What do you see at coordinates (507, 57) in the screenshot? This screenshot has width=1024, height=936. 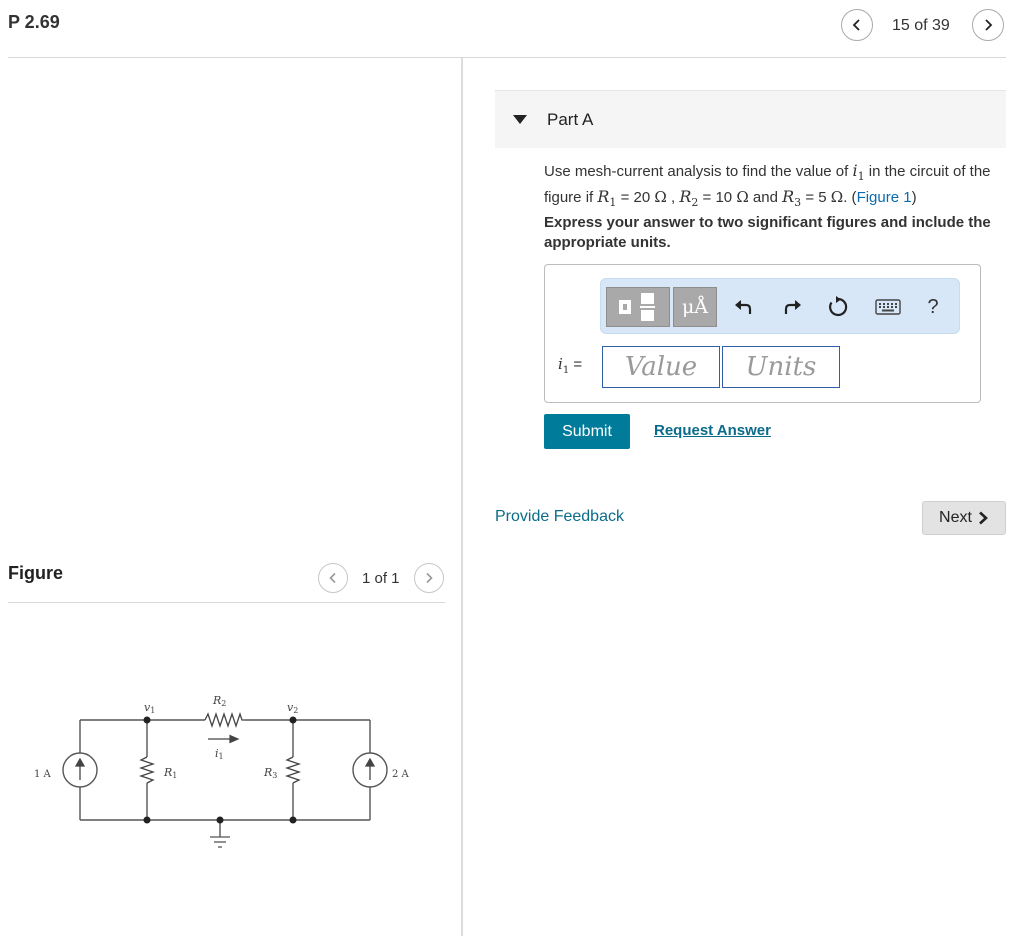 I see `header-divider` at bounding box center [507, 57].